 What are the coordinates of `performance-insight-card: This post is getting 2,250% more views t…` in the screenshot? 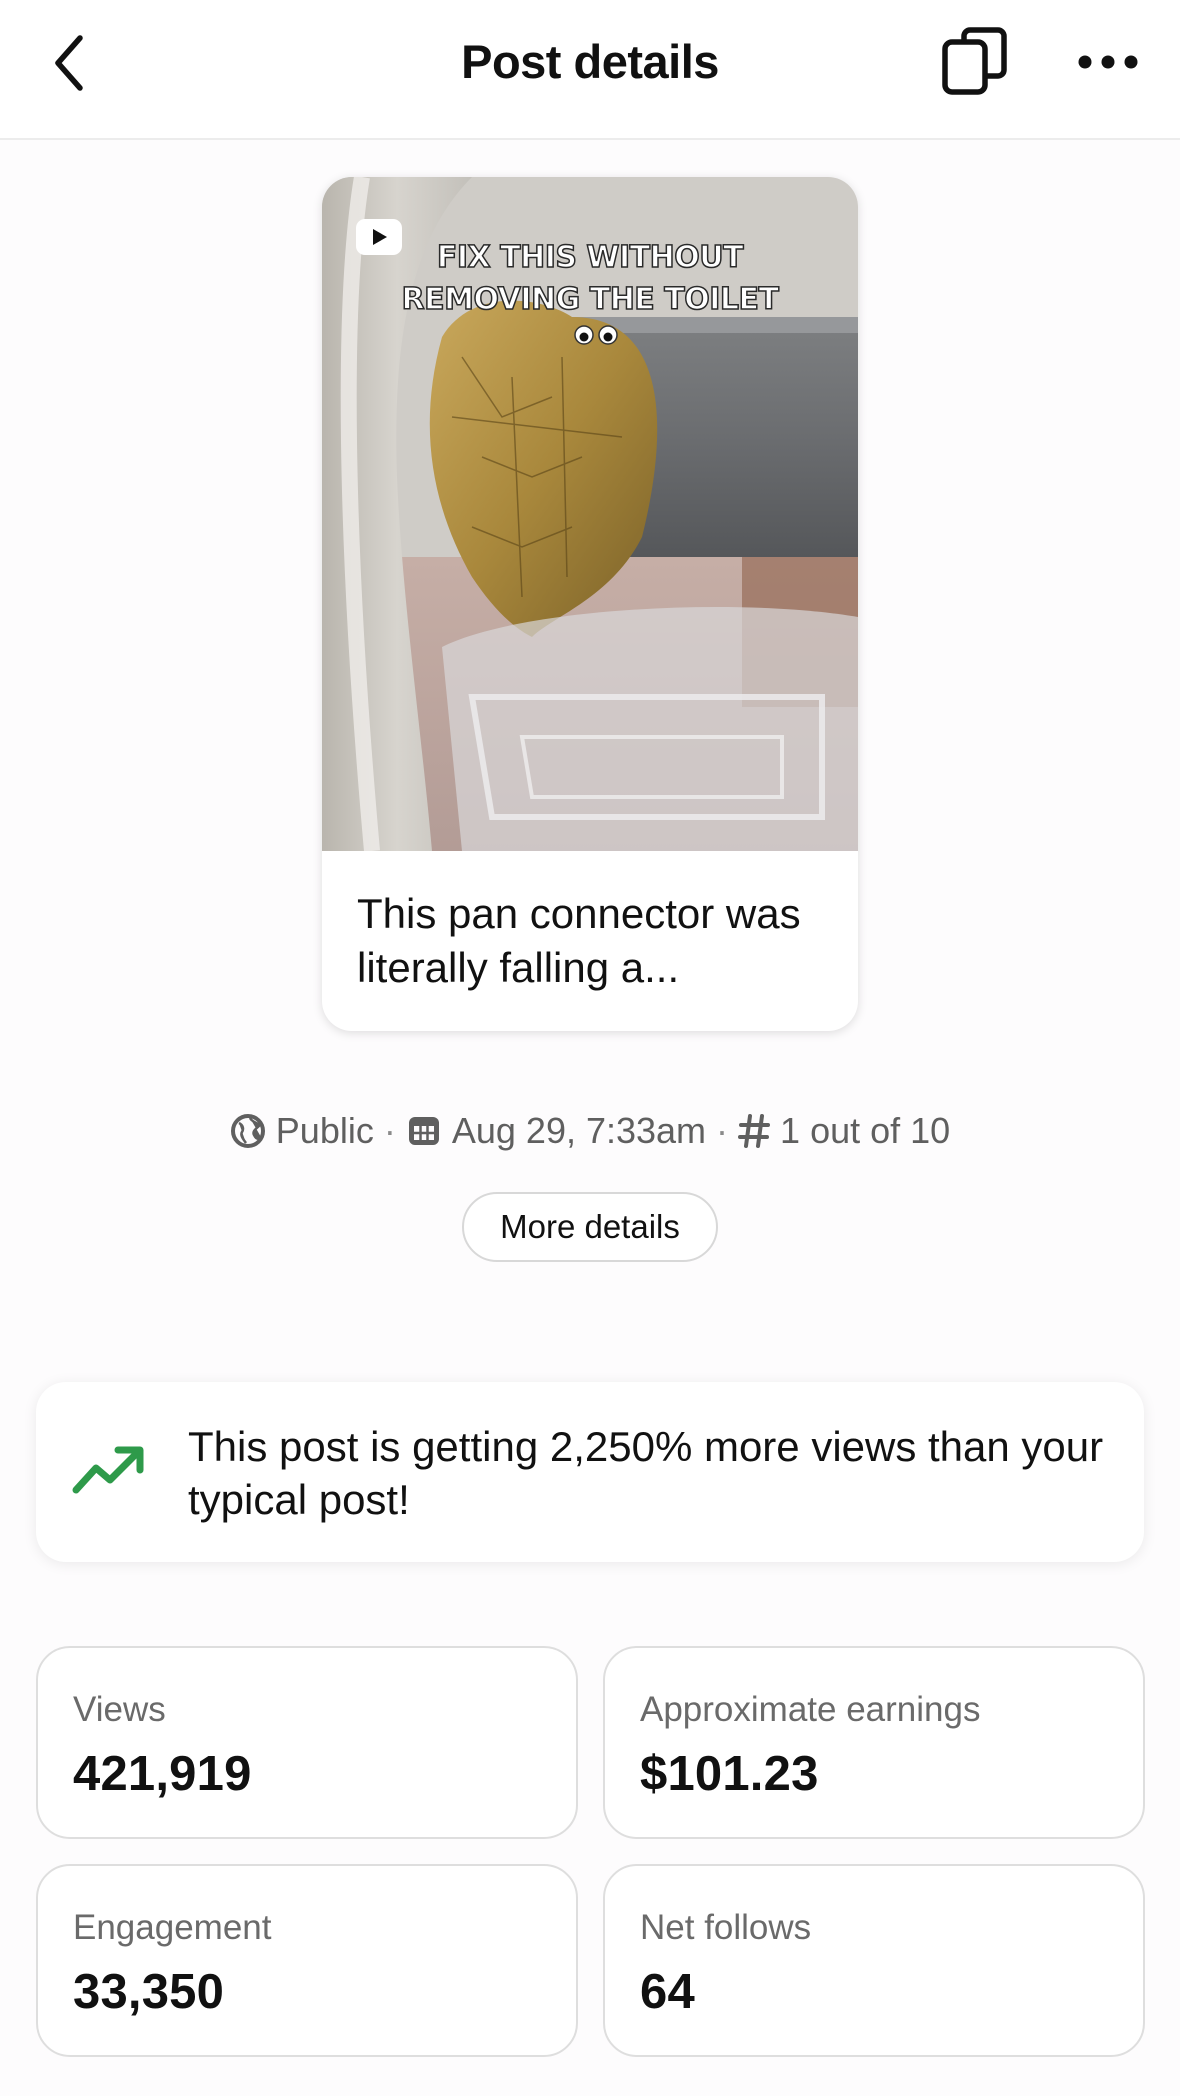 It's located at (590, 1472).